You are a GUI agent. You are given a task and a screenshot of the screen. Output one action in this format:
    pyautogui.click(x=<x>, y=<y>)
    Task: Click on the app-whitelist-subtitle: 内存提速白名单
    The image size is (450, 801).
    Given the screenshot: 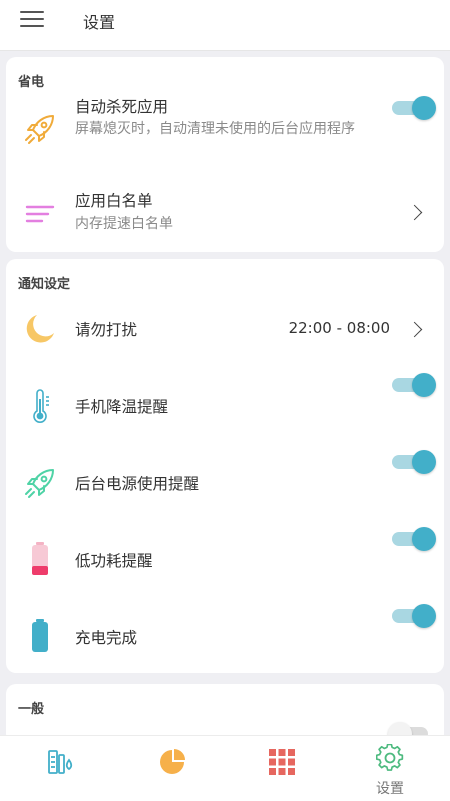 What is the action you would take?
    pyautogui.click(x=124, y=224)
    